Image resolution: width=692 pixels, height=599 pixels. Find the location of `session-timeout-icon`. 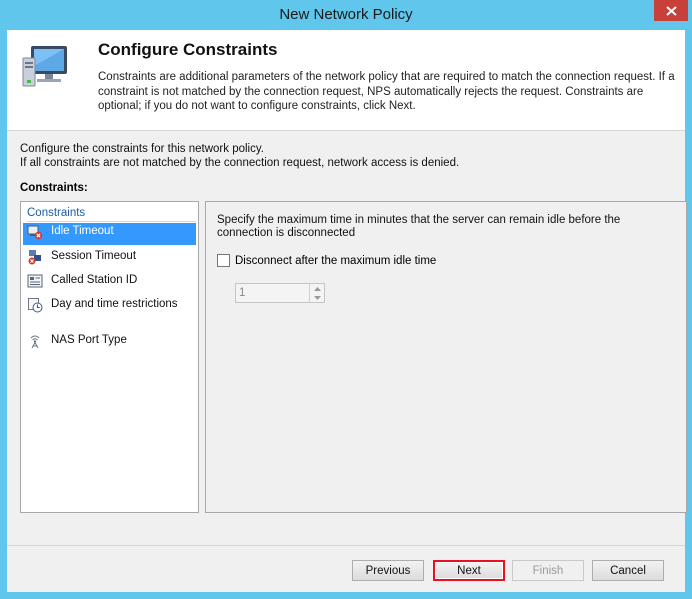

session-timeout-icon is located at coordinates (34, 257).